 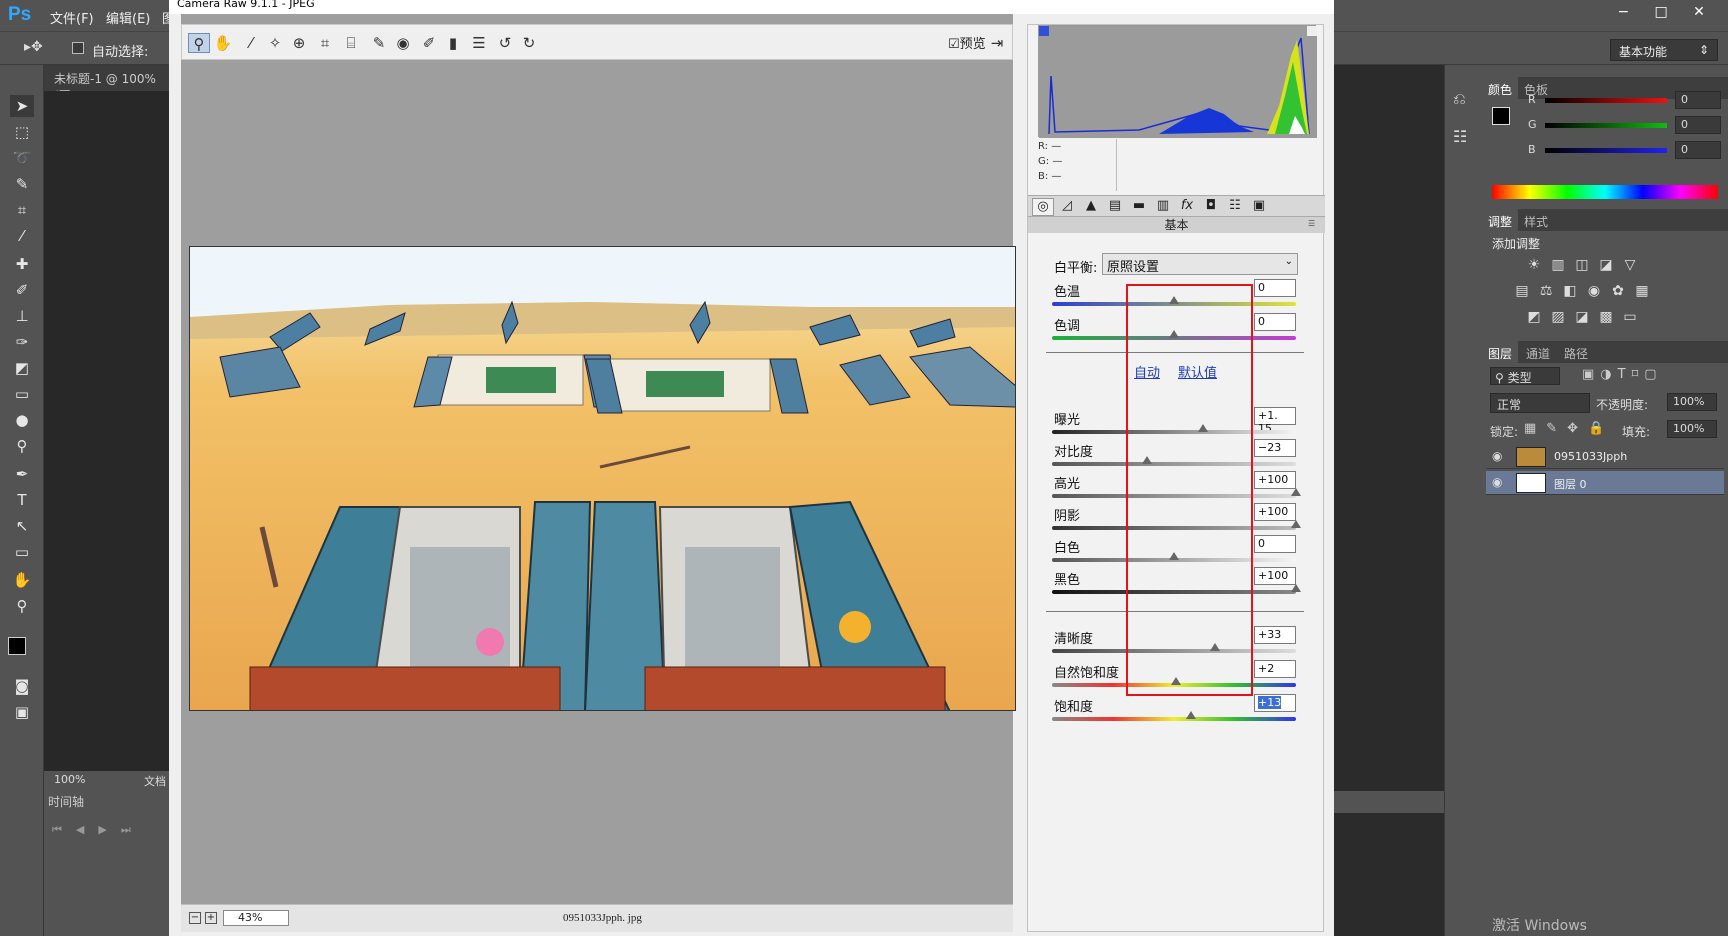 What do you see at coordinates (1534, 318) in the screenshot?
I see `invert-icon: ◩` at bounding box center [1534, 318].